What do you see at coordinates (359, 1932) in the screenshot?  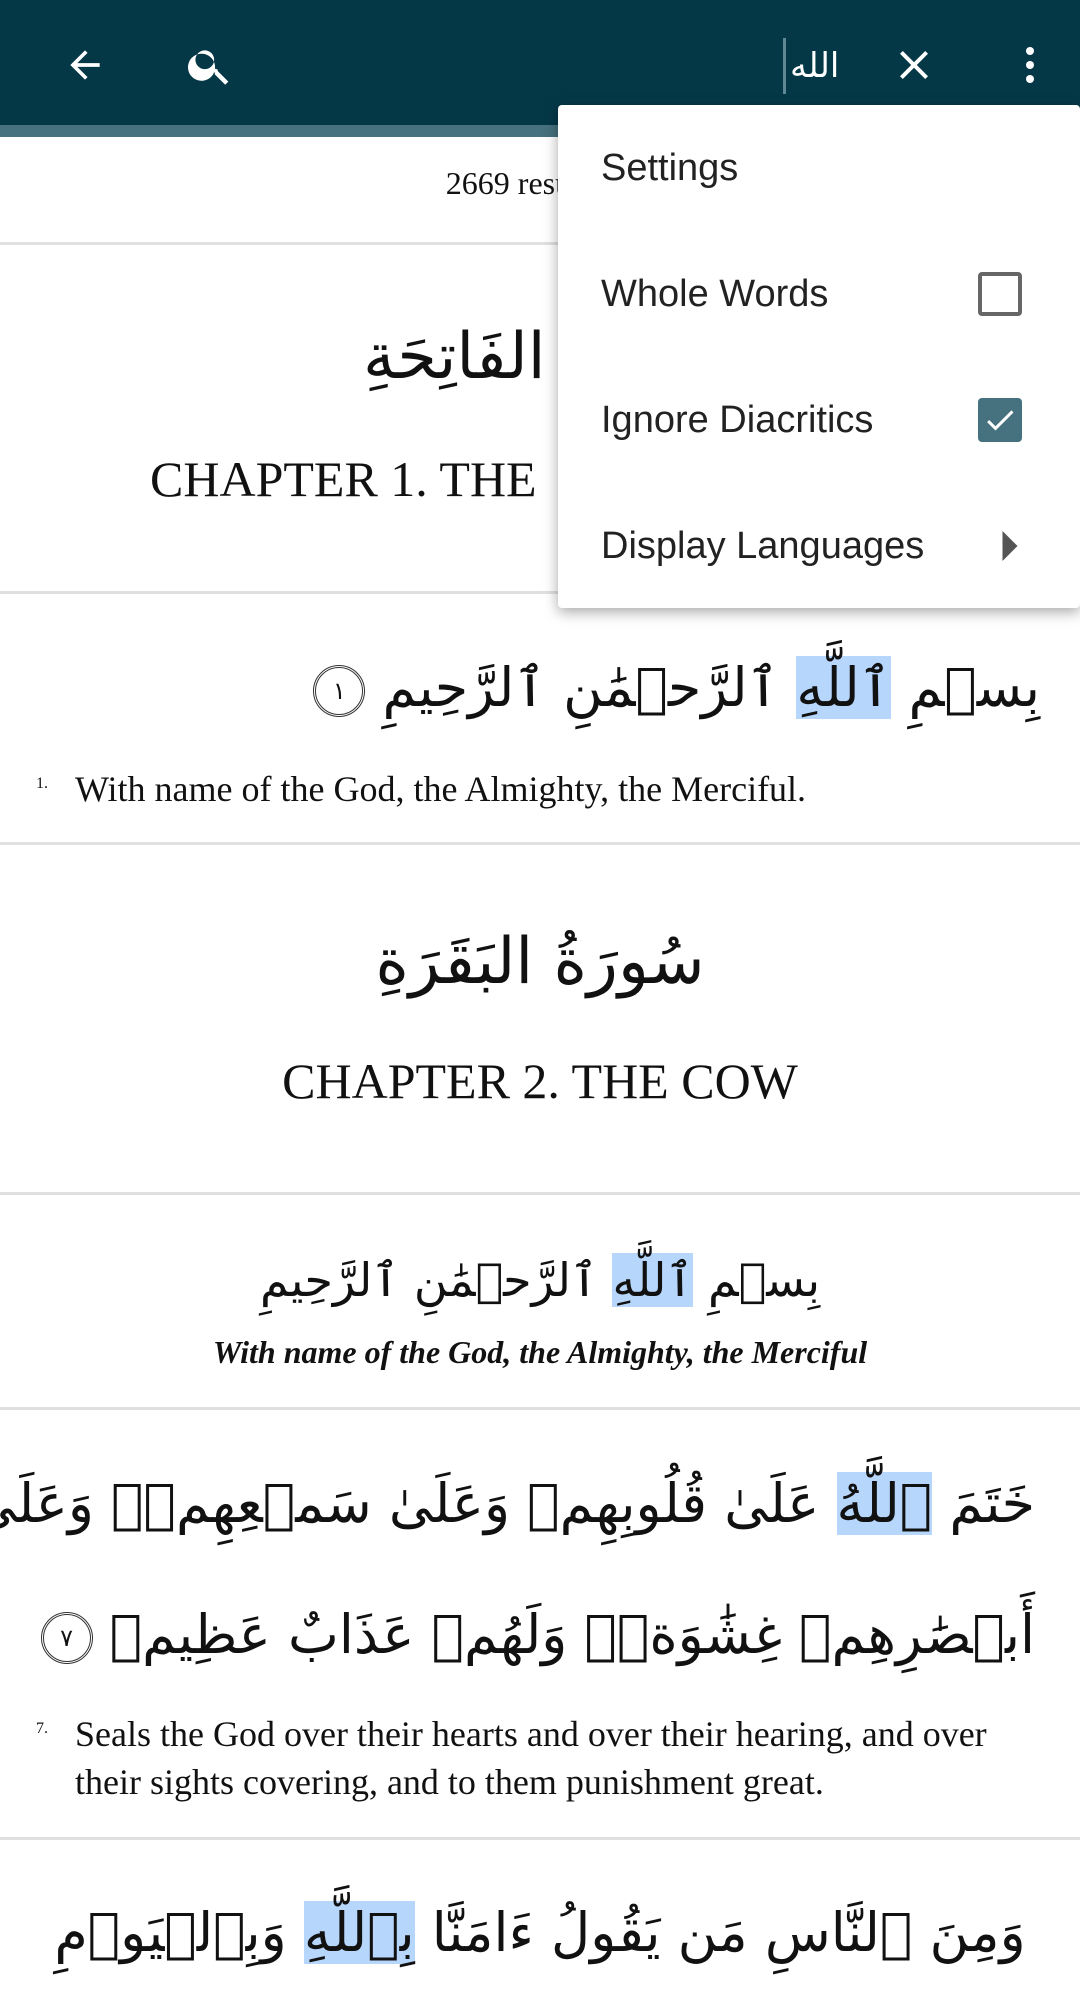 I see `search-highlight: بِٱللَّهِ` at bounding box center [359, 1932].